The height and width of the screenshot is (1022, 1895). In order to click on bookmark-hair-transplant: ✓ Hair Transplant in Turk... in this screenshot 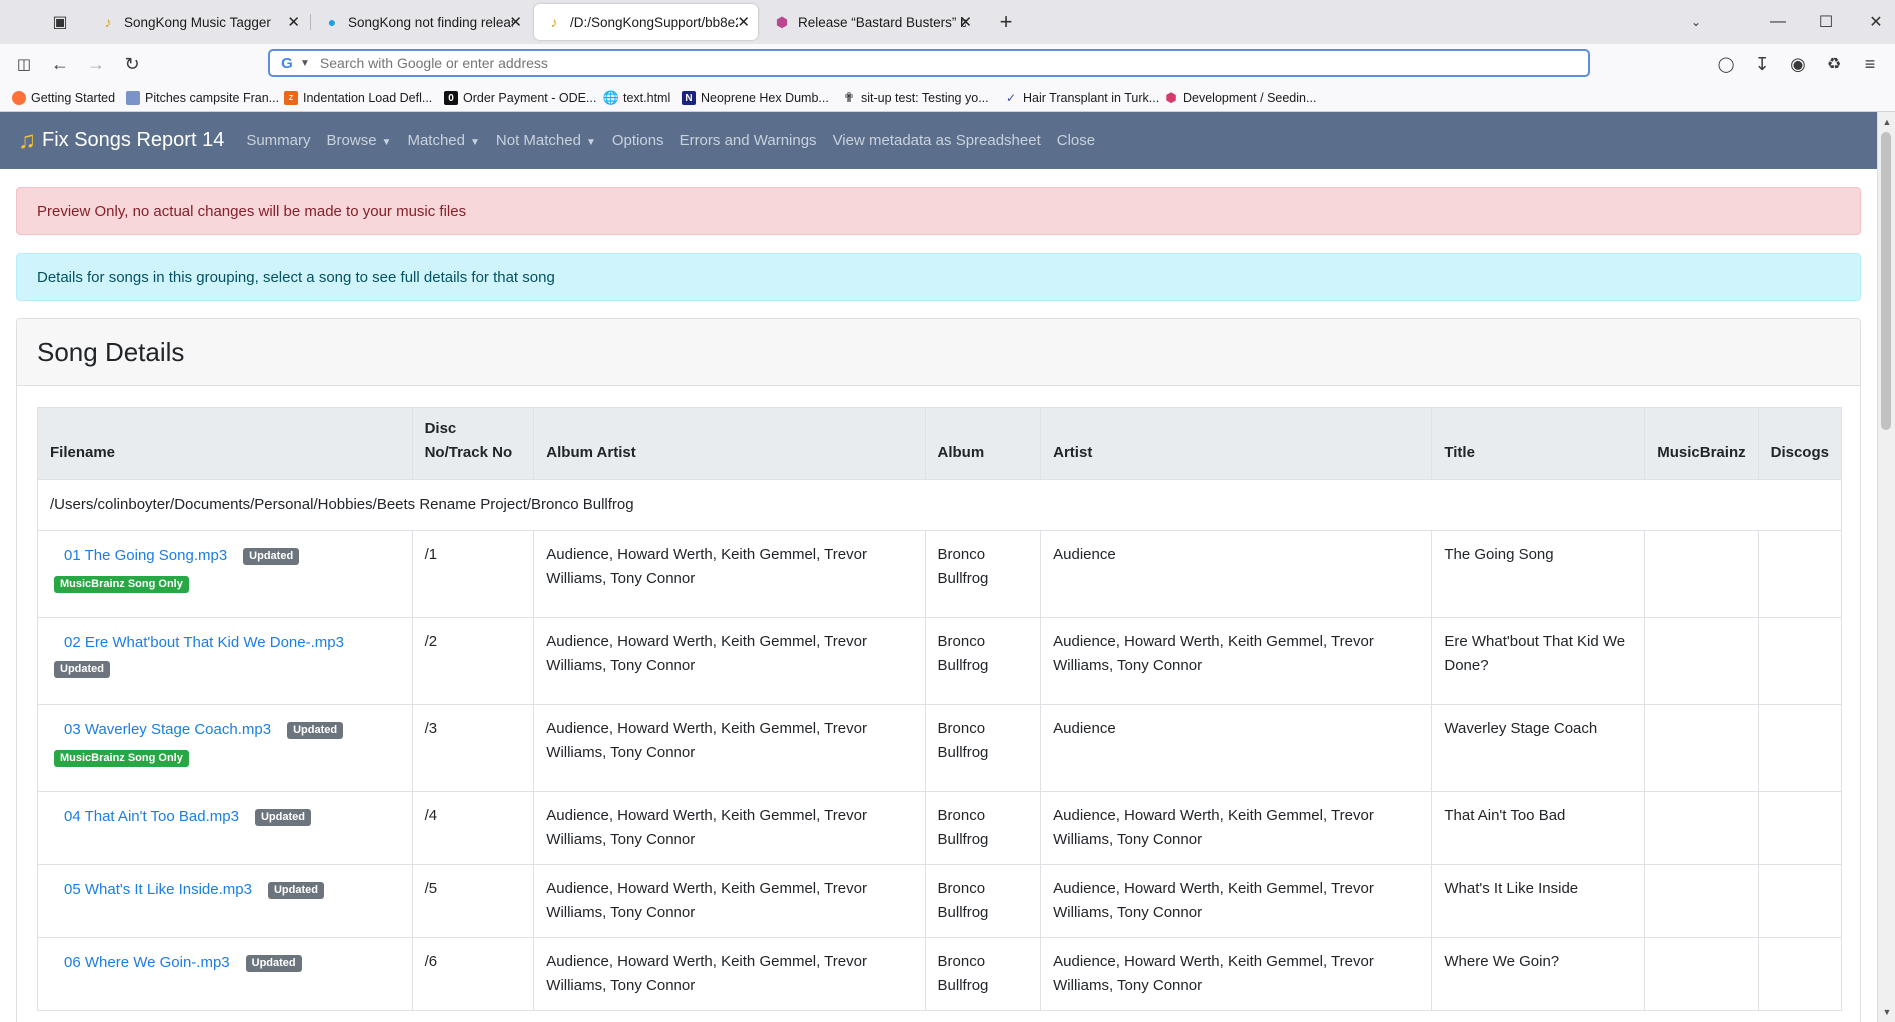, I will do `click(1081, 98)`.